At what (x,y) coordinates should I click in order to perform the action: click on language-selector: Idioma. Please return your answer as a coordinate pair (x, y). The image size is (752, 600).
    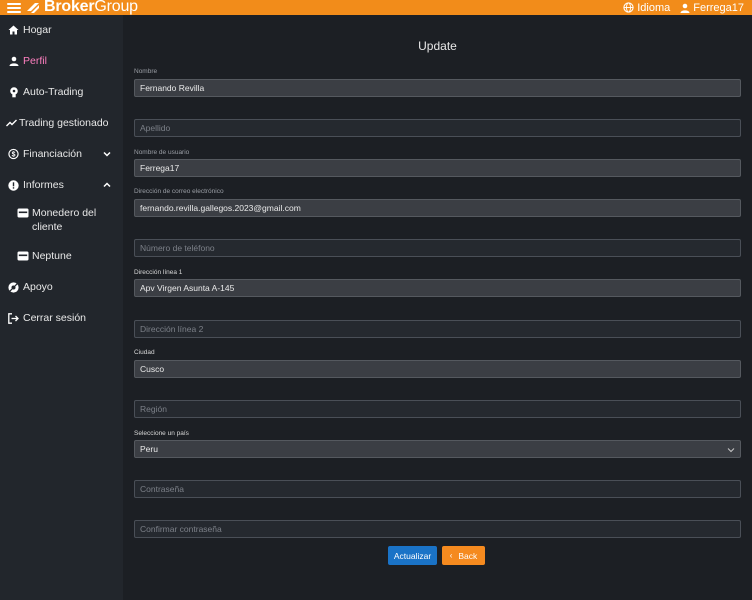
    Looking at the image, I should click on (646, 8).